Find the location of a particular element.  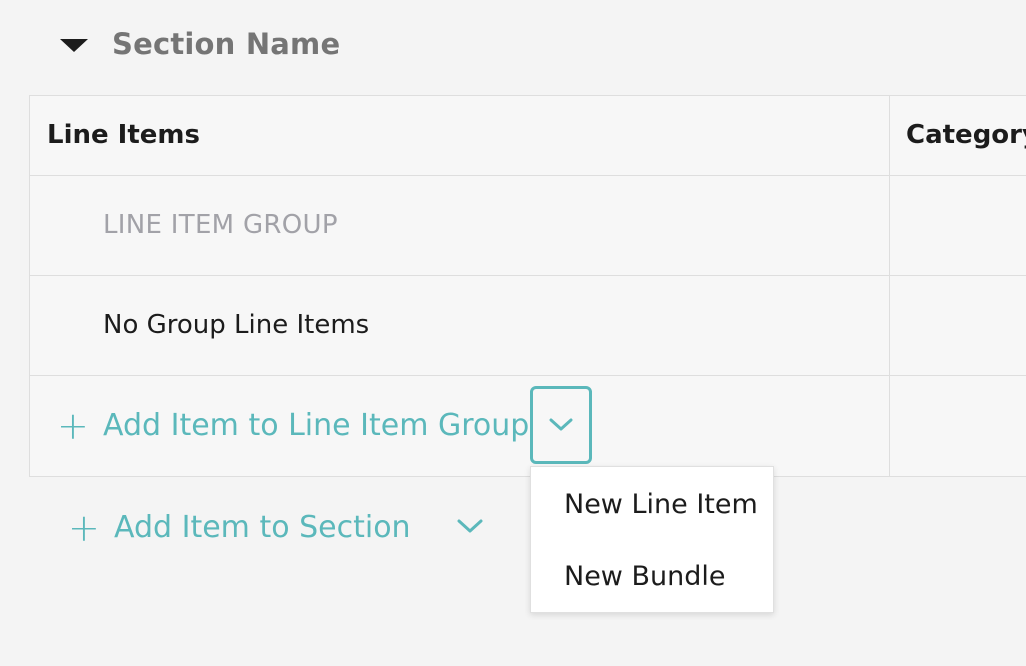

add-item-dropdown-toggle is located at coordinates (561, 425).